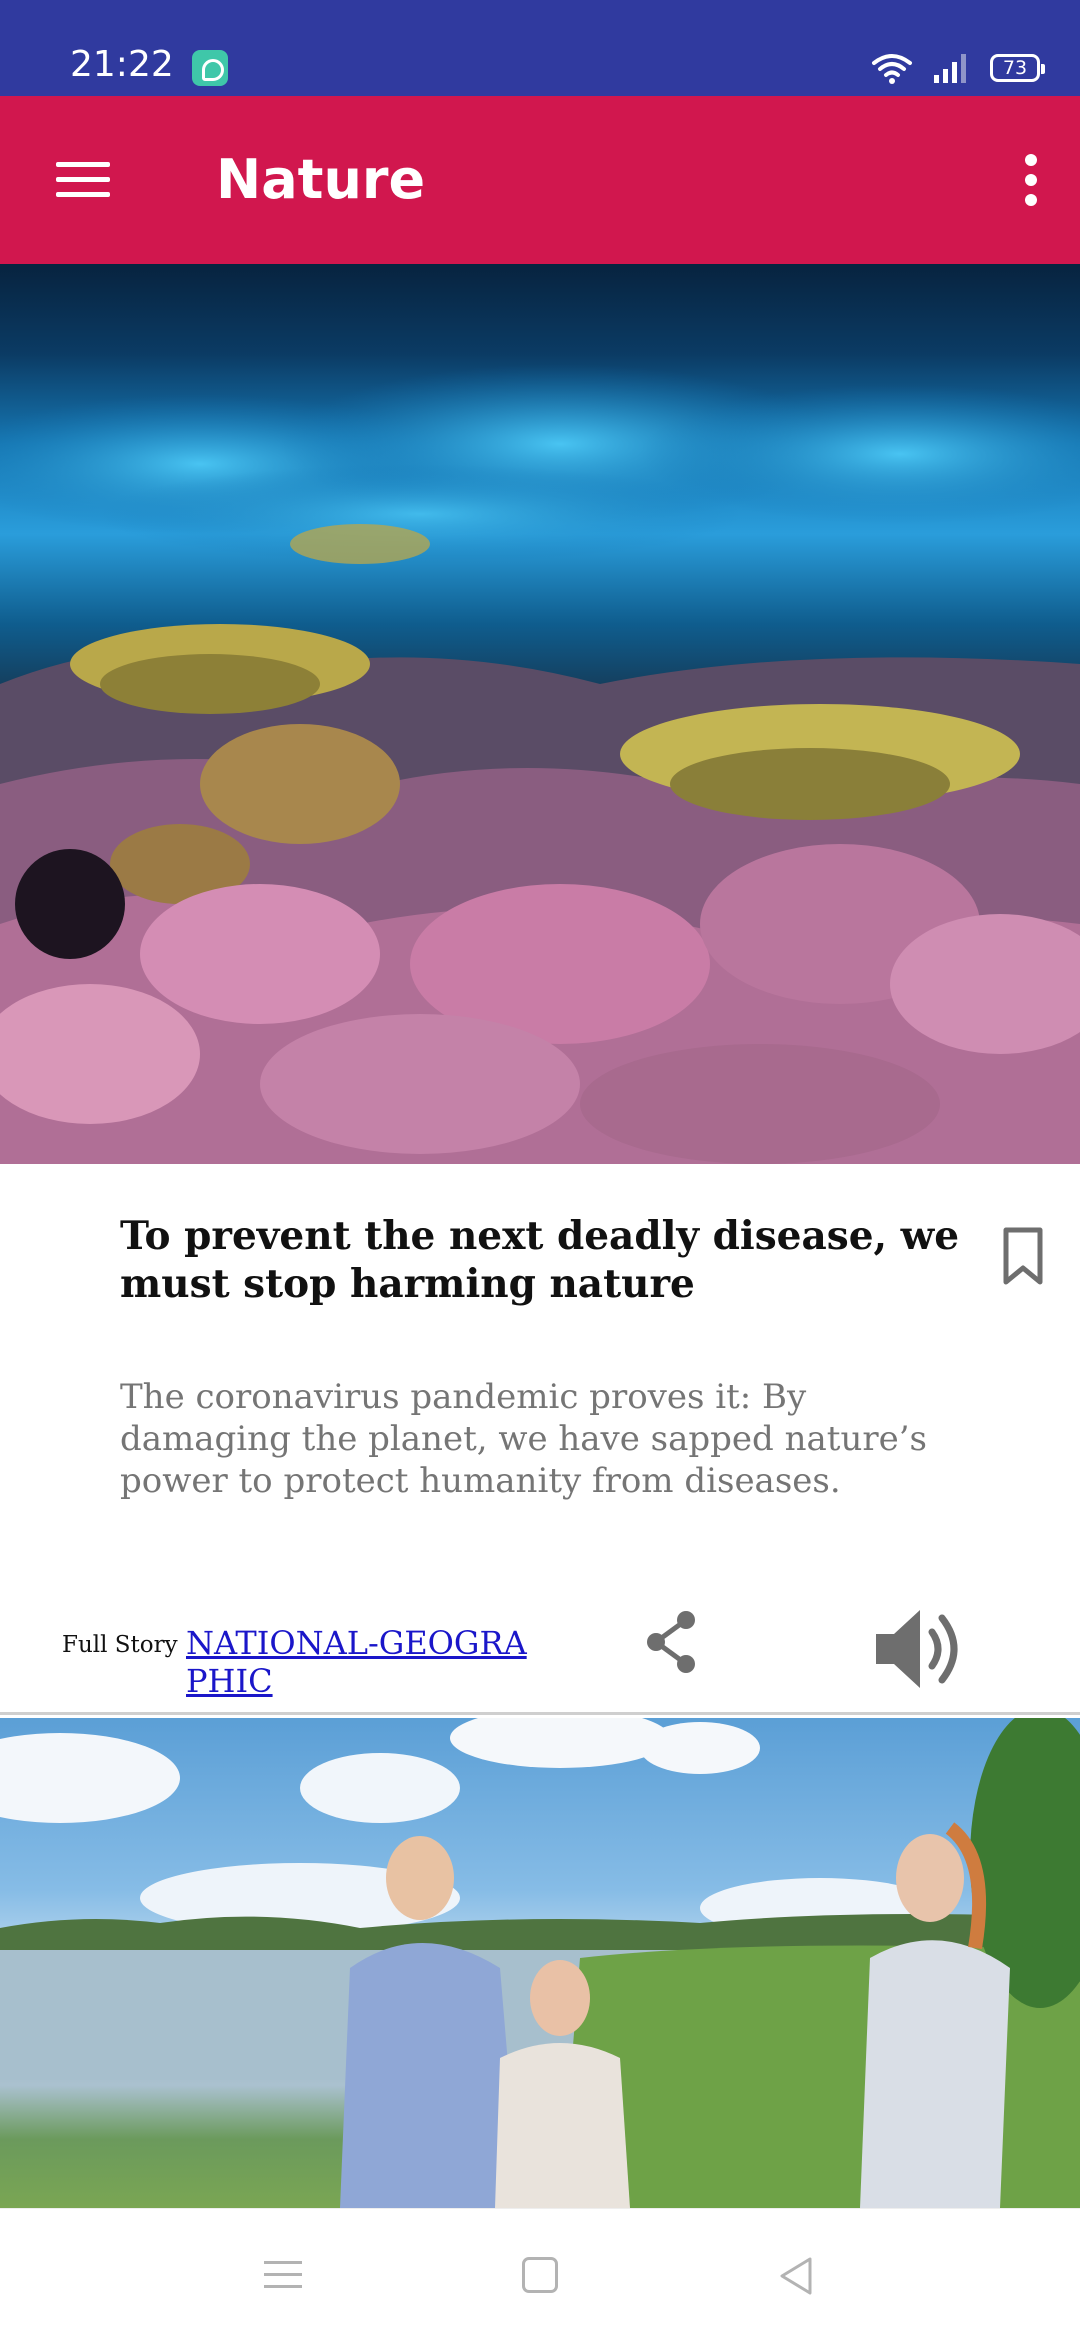 The height and width of the screenshot is (2340, 1080). What do you see at coordinates (1023, 1256) in the screenshot?
I see `bookmark-outline-icon` at bounding box center [1023, 1256].